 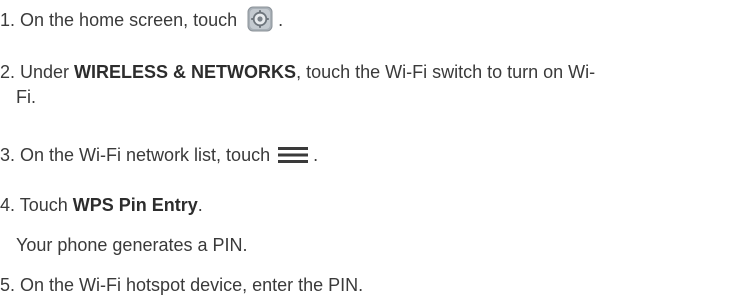 I want to click on step-3-period: ., so click(x=313, y=155).